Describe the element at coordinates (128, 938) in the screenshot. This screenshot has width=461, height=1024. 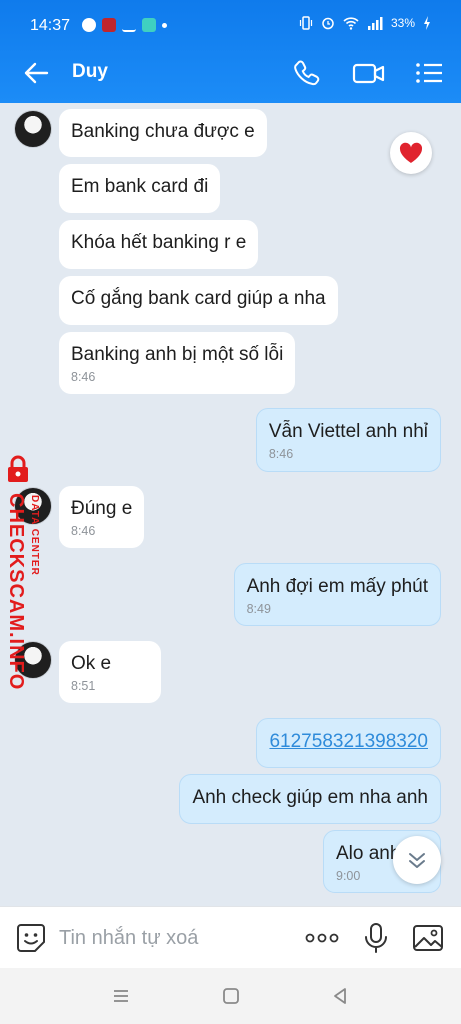
I see `message-input: Tin nhắn tự xoá` at that location.